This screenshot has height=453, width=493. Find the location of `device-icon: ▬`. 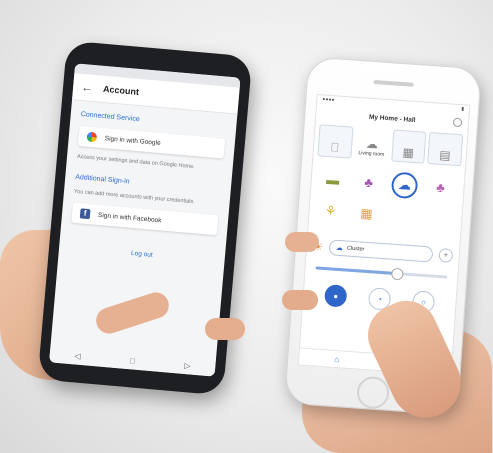

device-icon: ▬ is located at coordinates (333, 179).